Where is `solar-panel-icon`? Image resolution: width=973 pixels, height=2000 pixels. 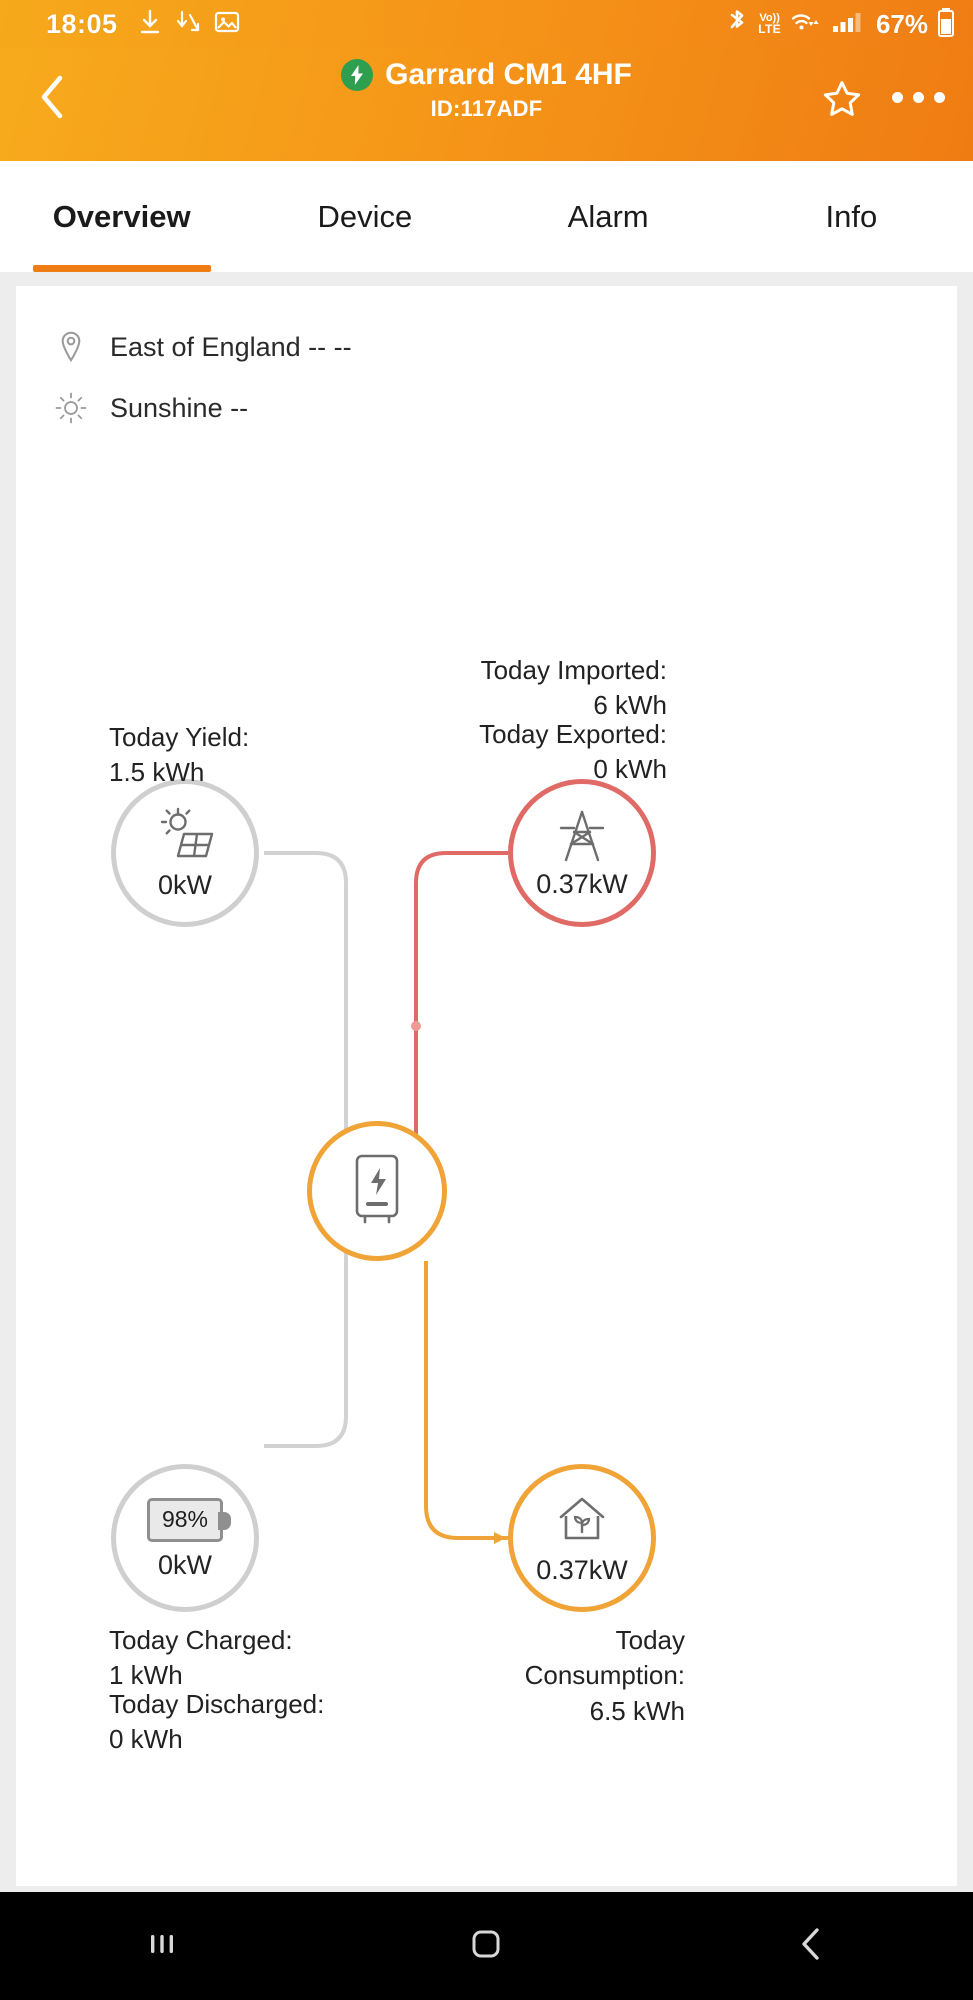
solar-panel-icon is located at coordinates (185, 838).